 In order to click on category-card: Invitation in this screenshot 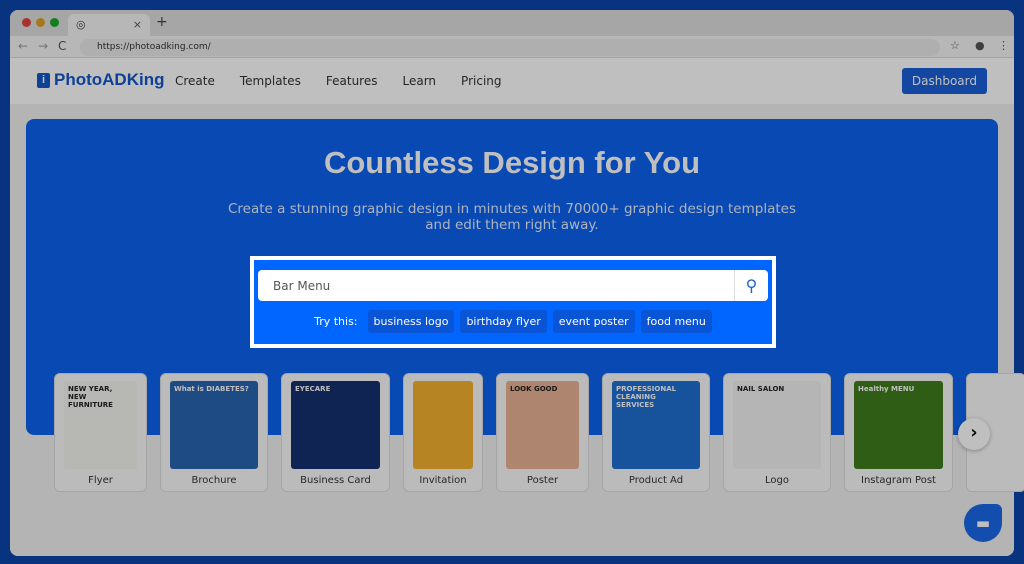, I will do `click(443, 432)`.